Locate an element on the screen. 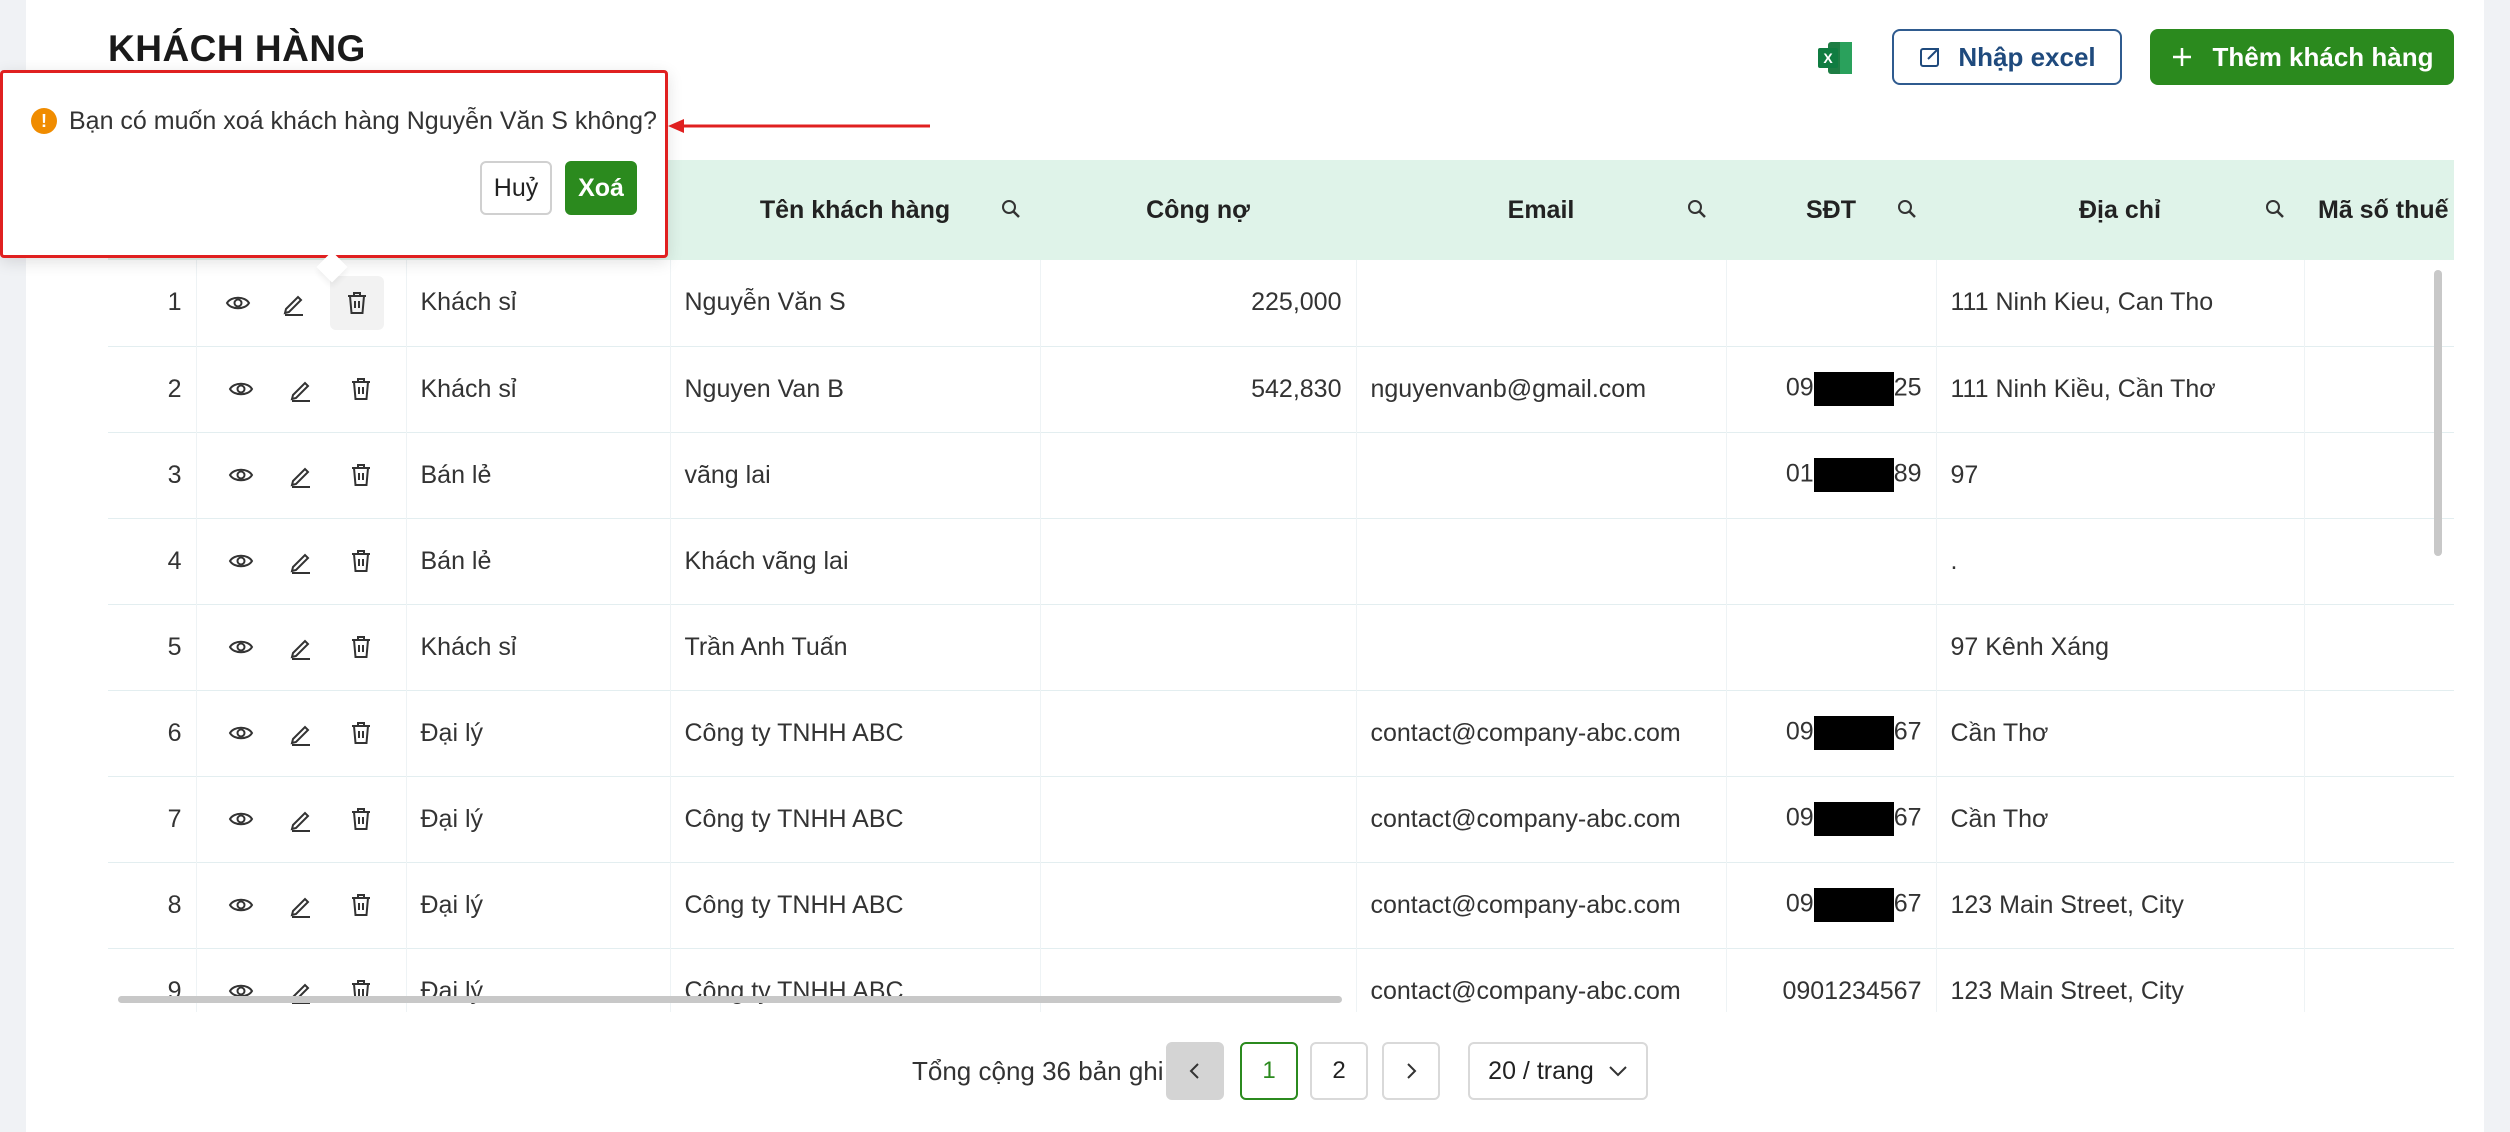 The image size is (2510, 1132). confirm-delete-button: Xoá is located at coordinates (601, 188).